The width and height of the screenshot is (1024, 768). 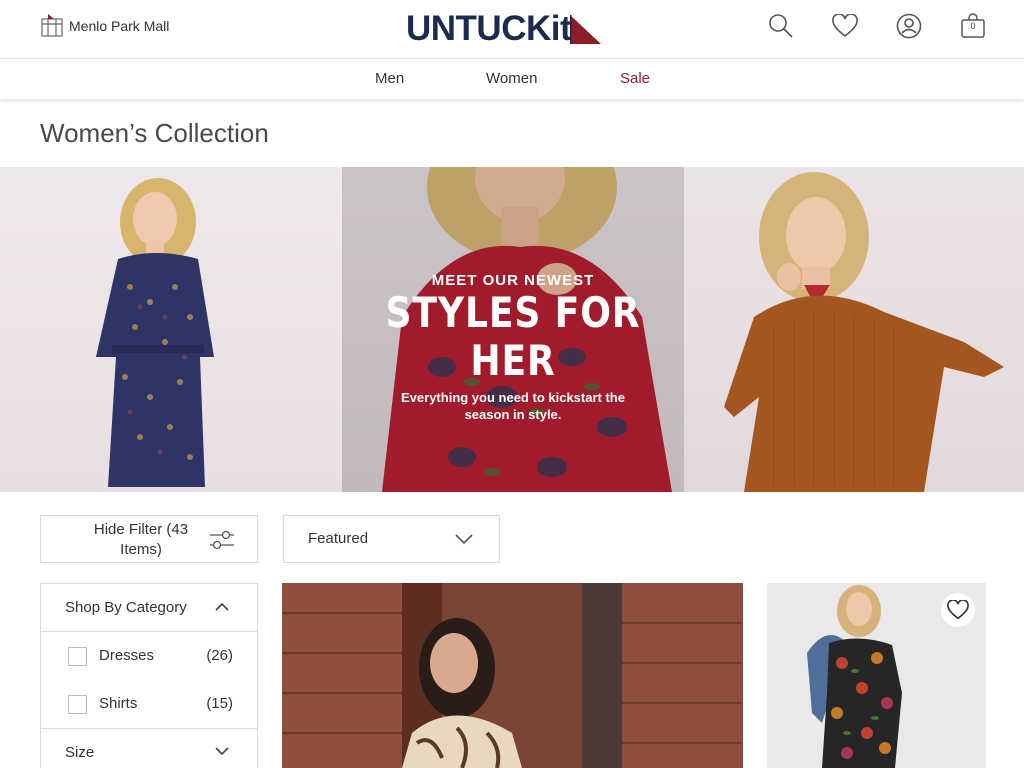 What do you see at coordinates (80, 752) in the screenshot?
I see `filter-heading-label: Size` at bounding box center [80, 752].